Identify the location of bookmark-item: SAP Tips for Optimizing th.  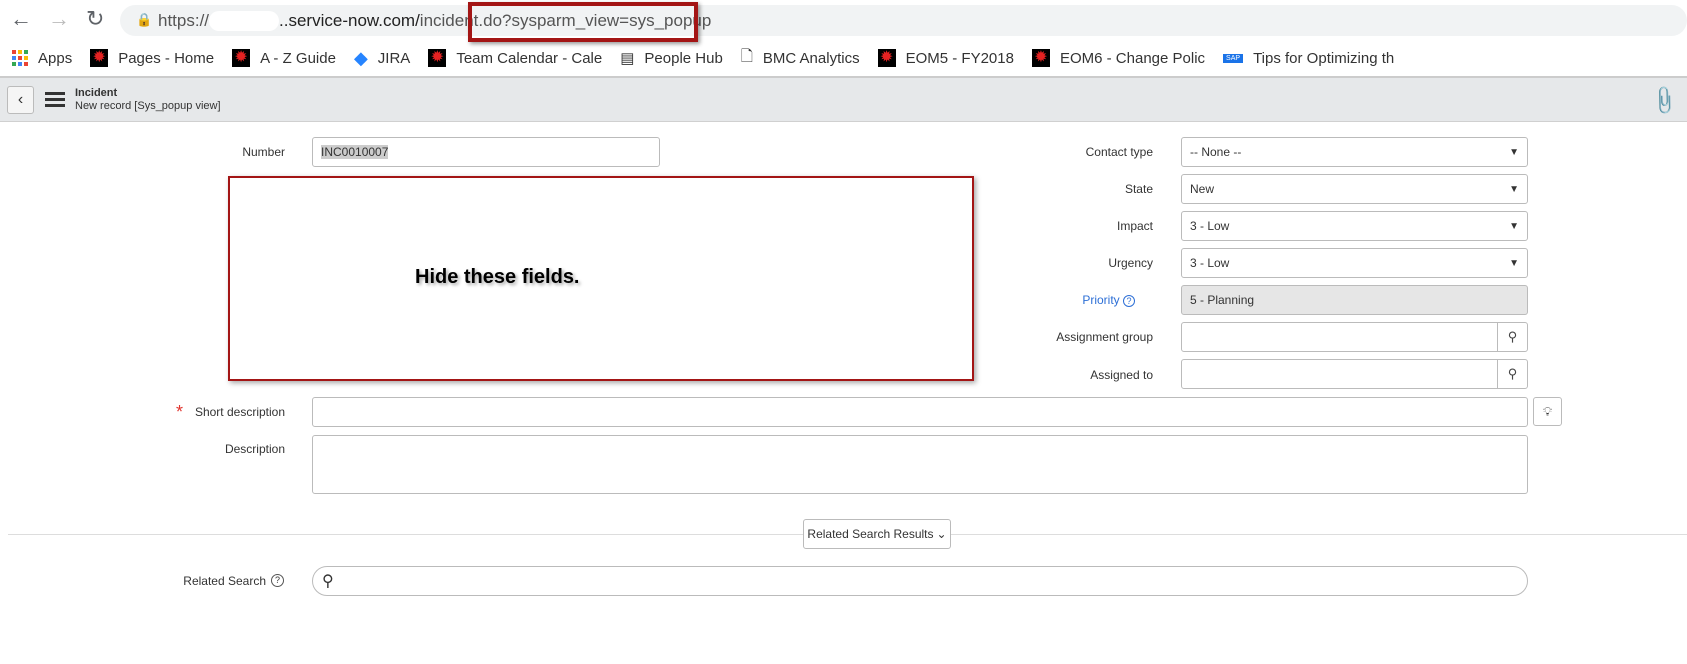
(1308, 58).